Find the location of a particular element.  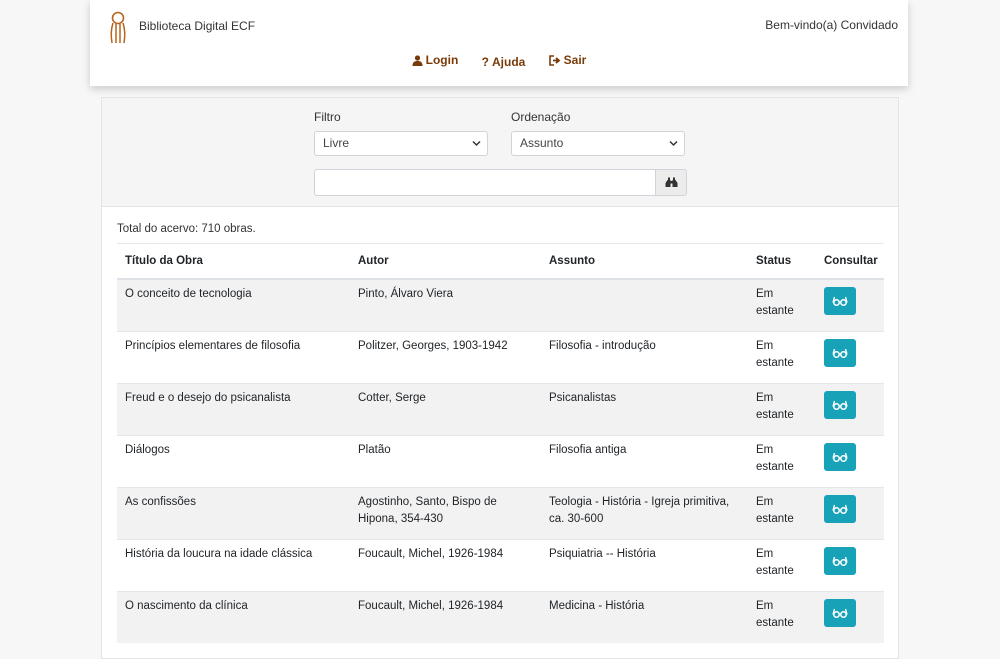

book-author: Platão is located at coordinates (445, 460).